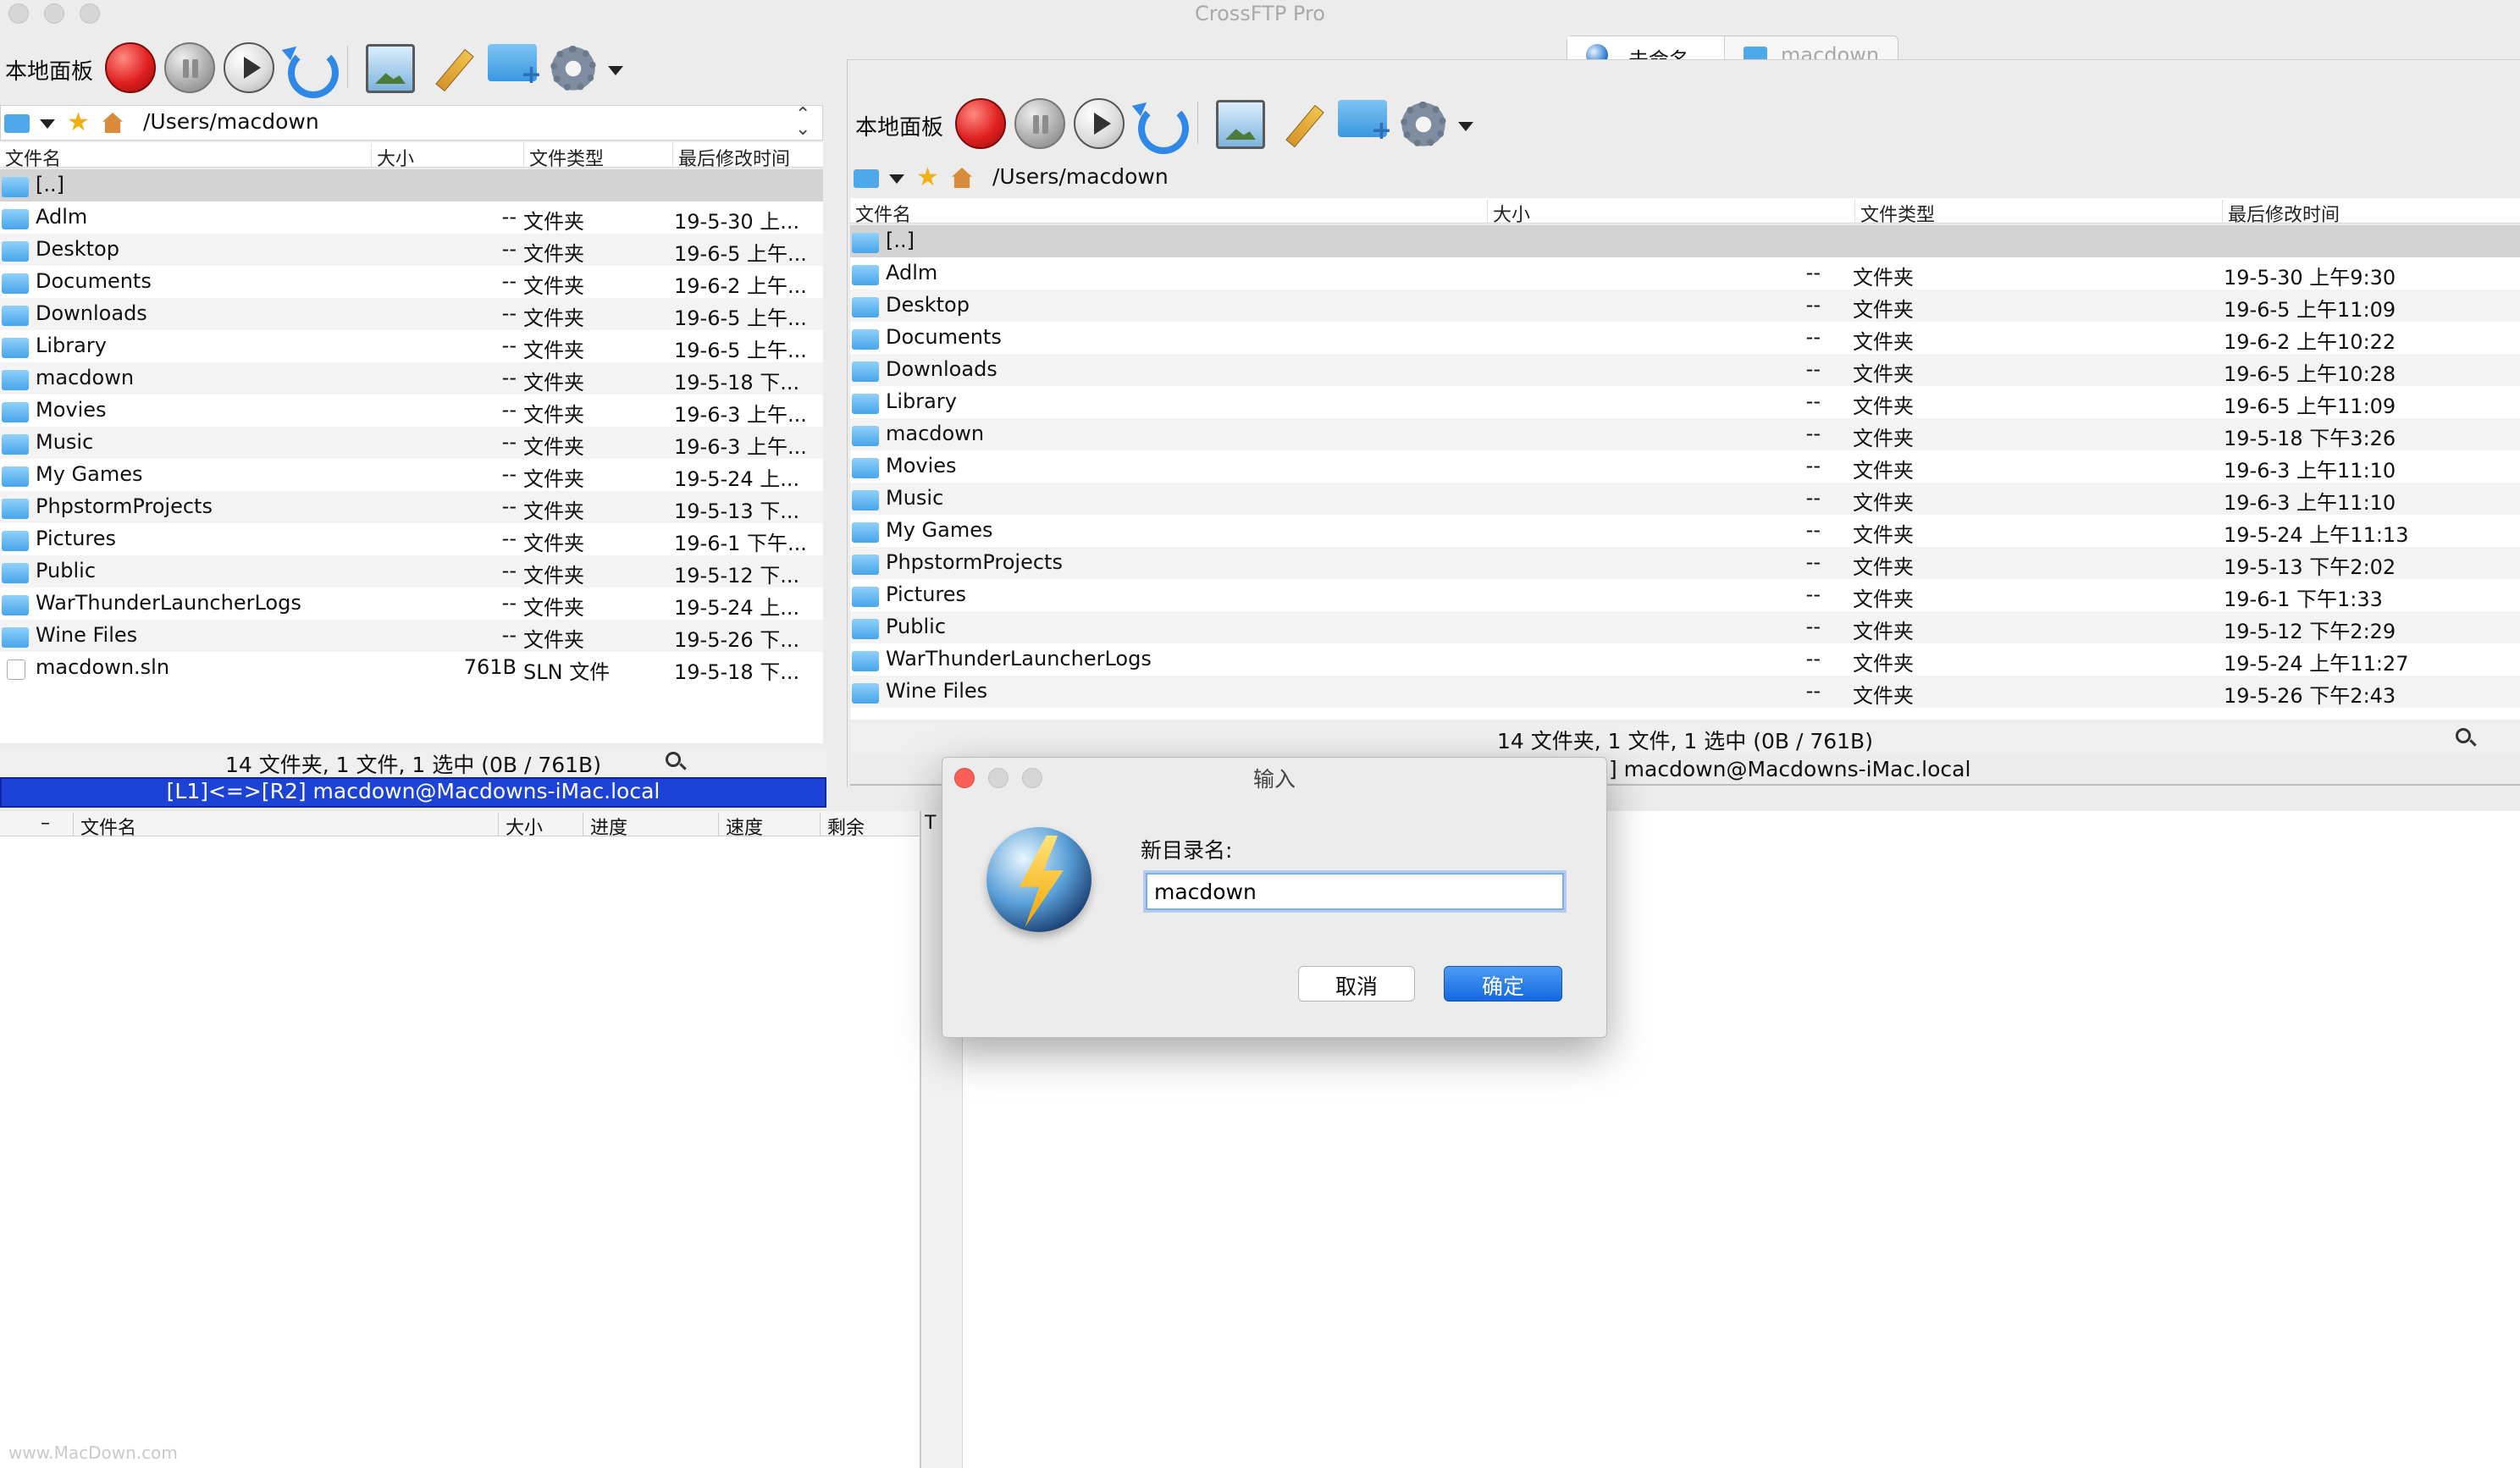 The width and height of the screenshot is (2520, 1468). What do you see at coordinates (2310, 374) in the screenshot?
I see `file-modified: 19-6-5 上午10:28` at bounding box center [2310, 374].